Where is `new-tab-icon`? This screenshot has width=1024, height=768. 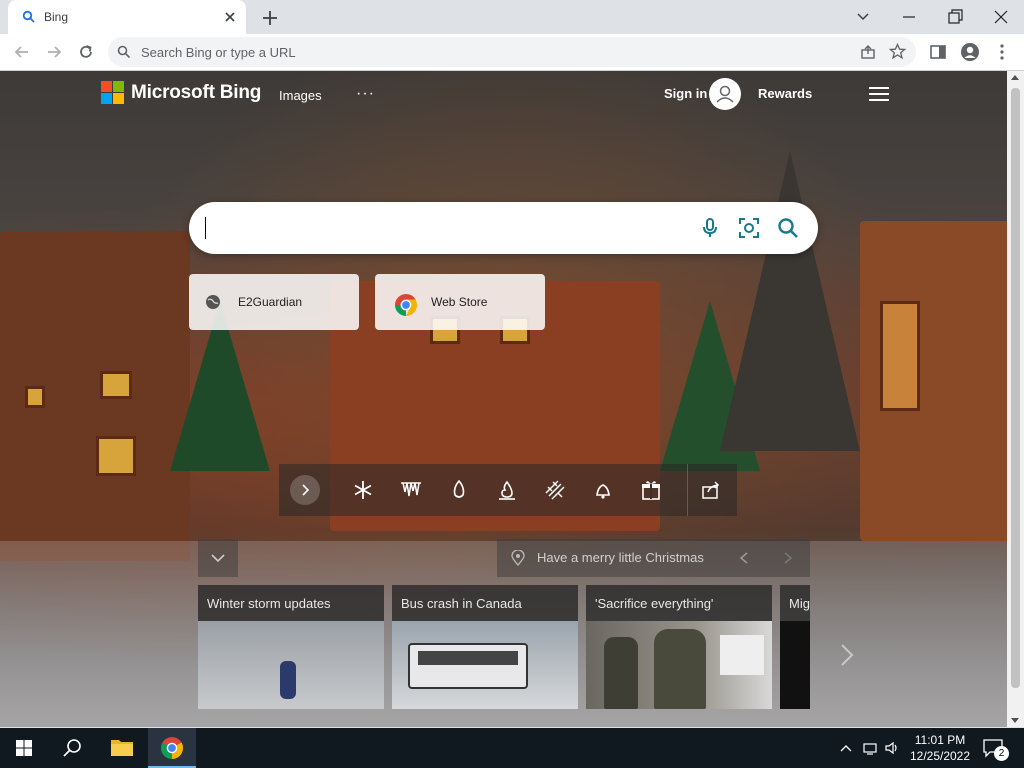
new-tab-icon is located at coordinates (270, 18).